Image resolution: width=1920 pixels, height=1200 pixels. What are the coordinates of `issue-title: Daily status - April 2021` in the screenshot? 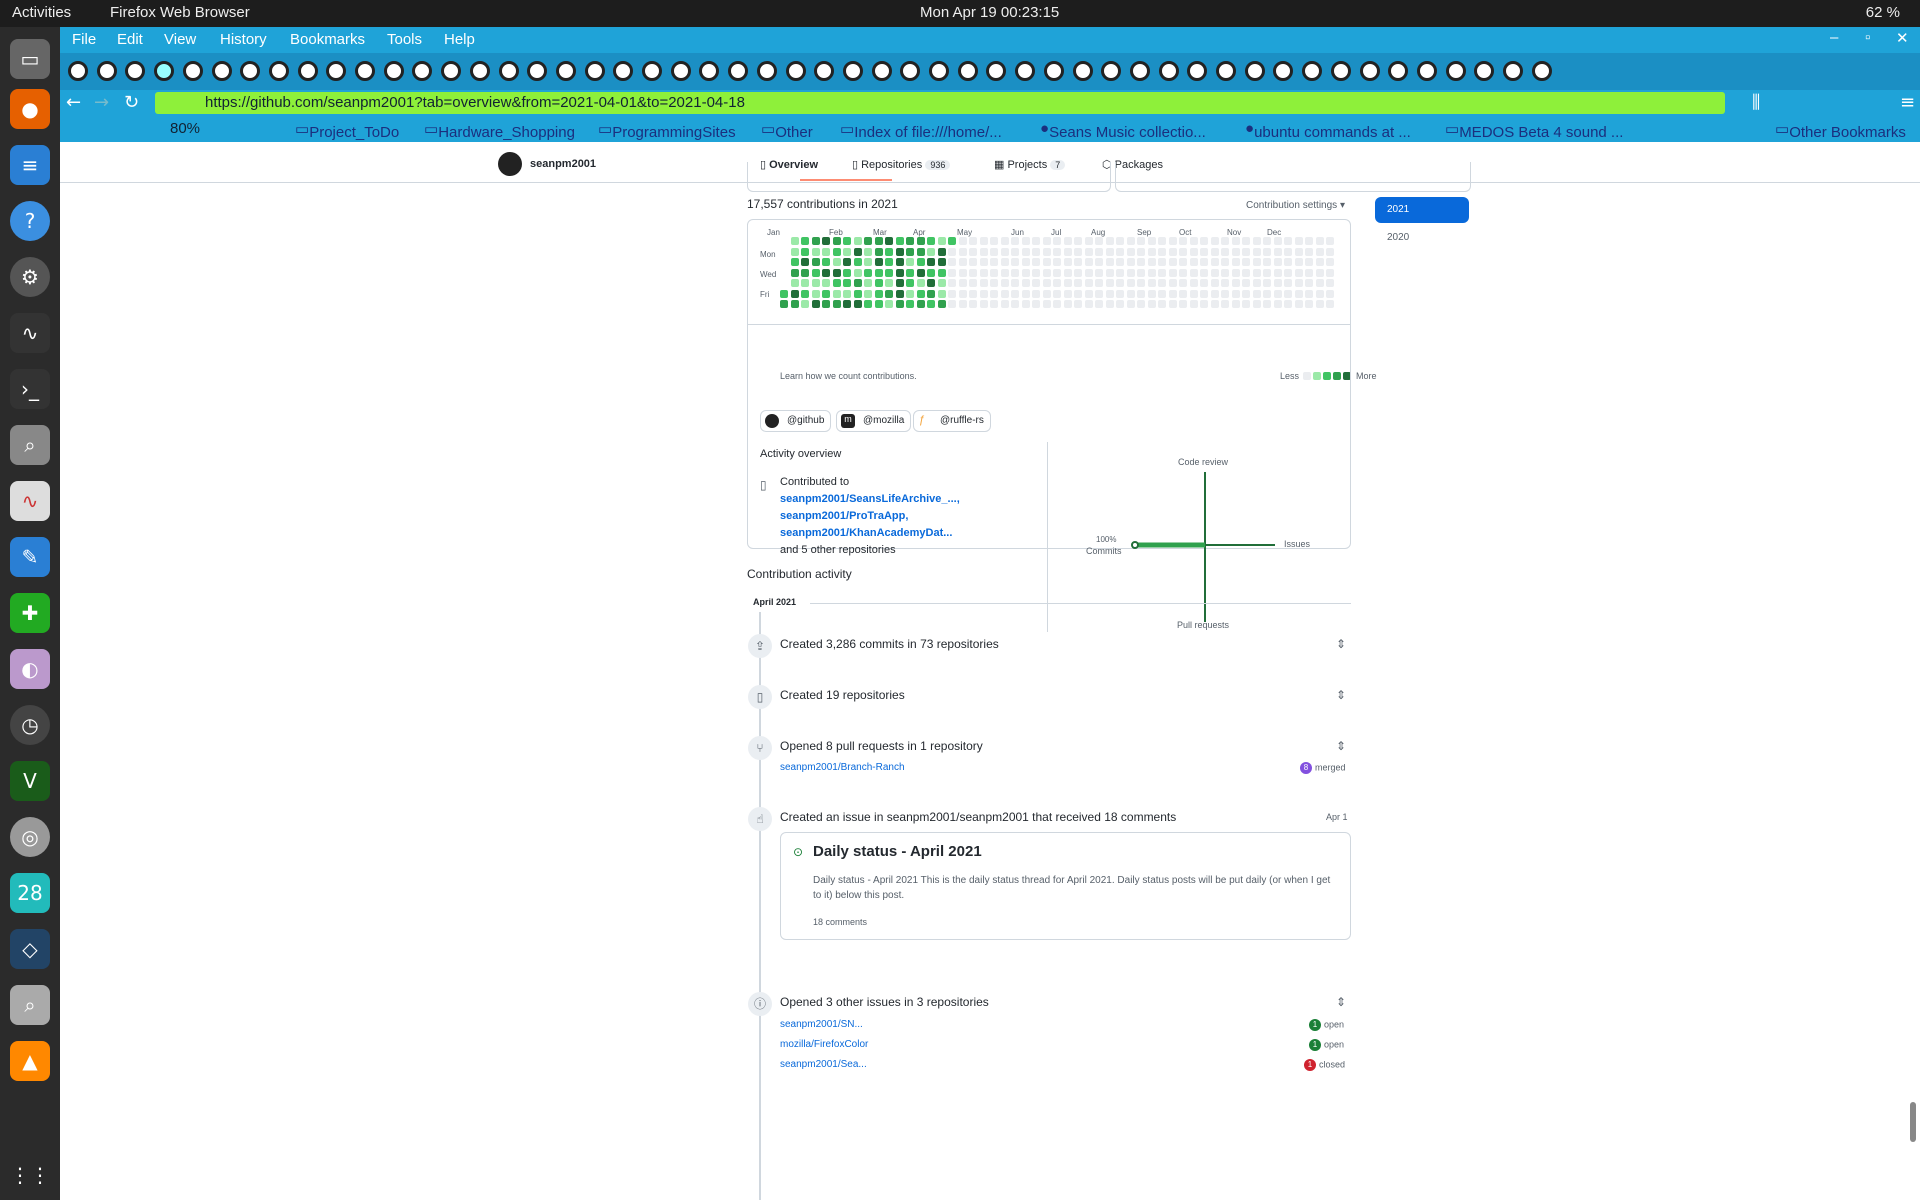 It's located at (897, 851).